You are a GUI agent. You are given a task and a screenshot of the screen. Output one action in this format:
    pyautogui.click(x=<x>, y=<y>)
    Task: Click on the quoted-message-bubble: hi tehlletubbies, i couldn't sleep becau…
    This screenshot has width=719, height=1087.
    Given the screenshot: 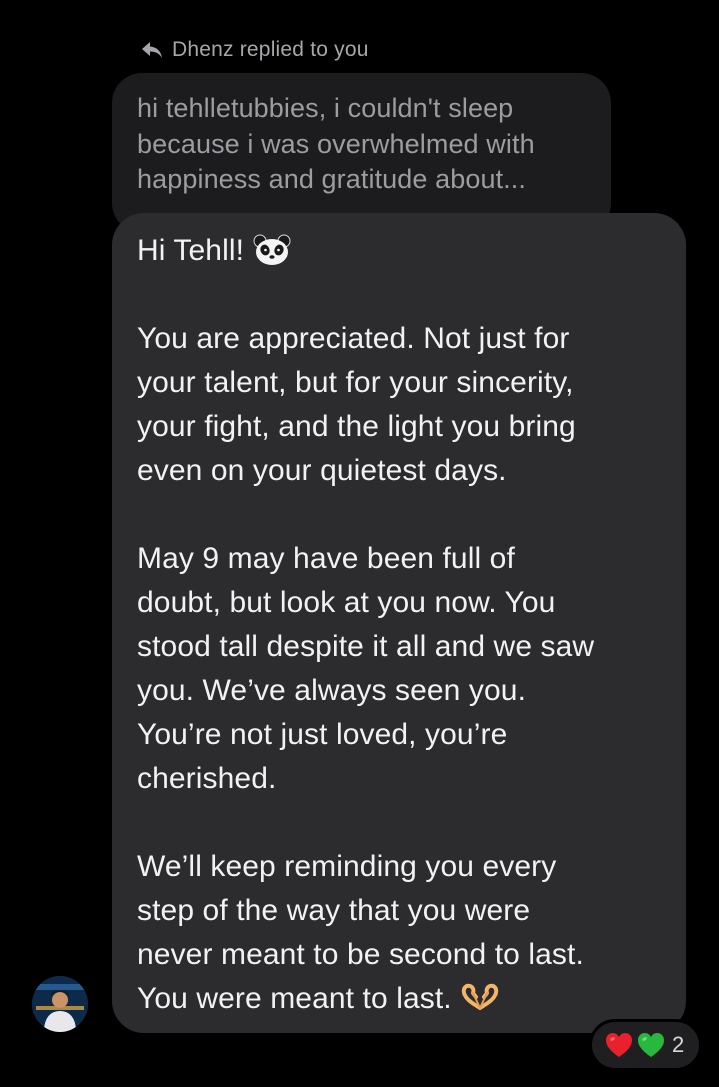 What is the action you would take?
    pyautogui.click(x=361, y=153)
    